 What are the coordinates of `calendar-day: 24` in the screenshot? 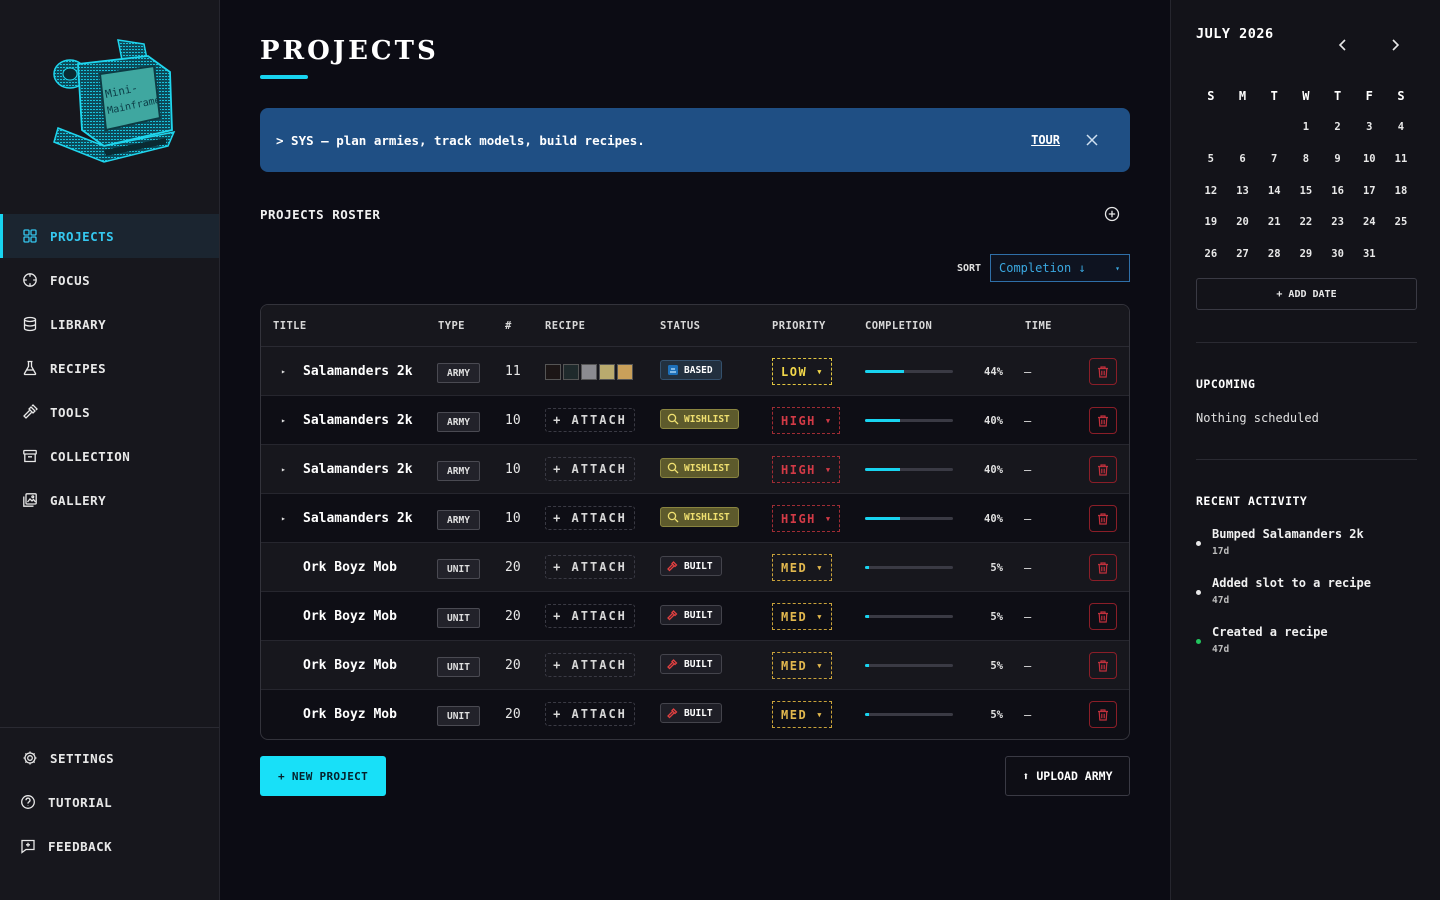 It's located at (1369, 222).